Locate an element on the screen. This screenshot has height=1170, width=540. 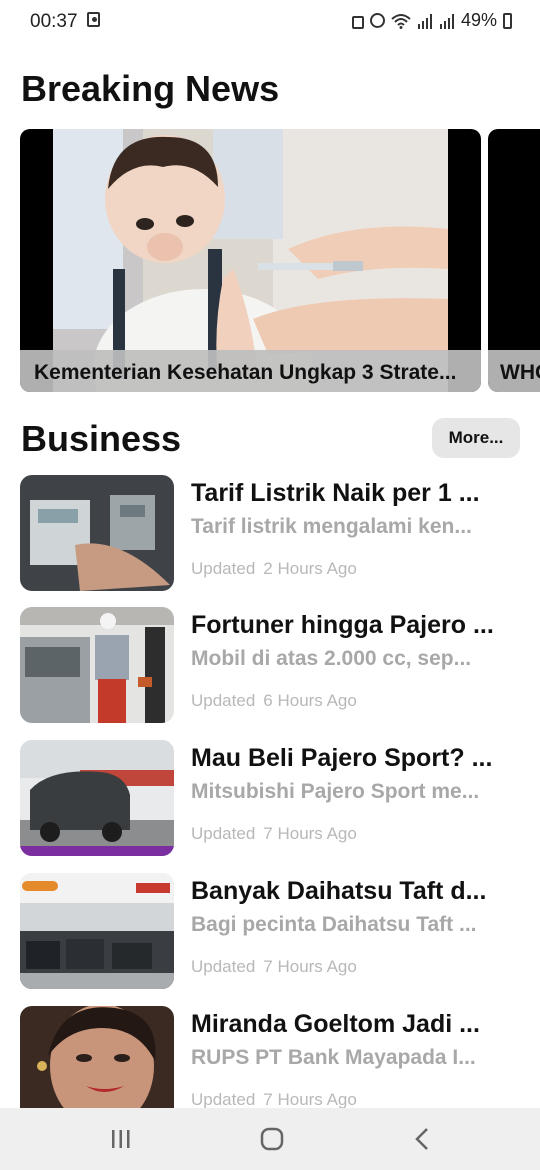
signal-icon is located at coordinates (424, 21).